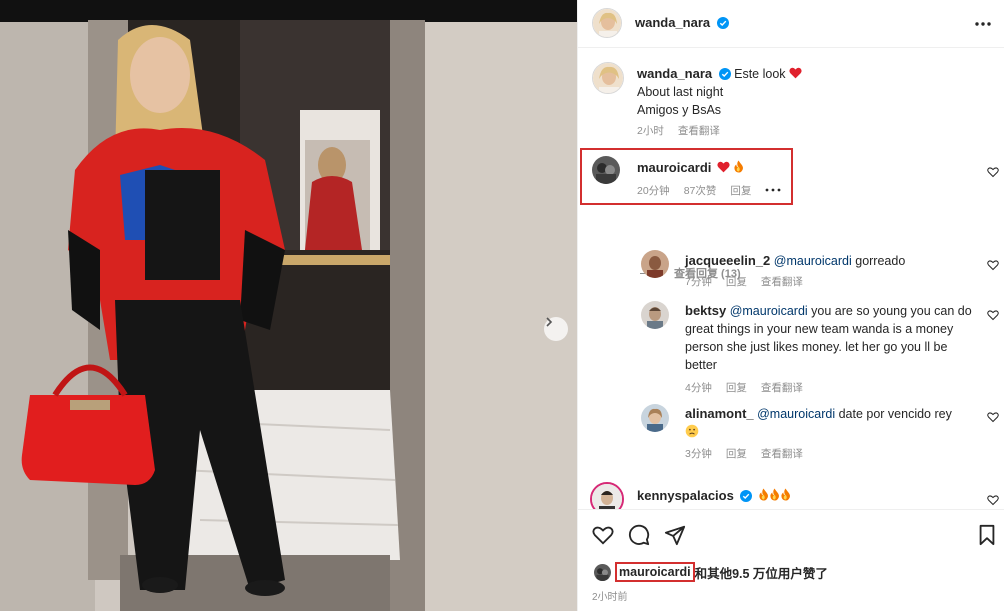 Image resolution: width=1004 pixels, height=611 pixels. Describe the element at coordinates (653, 191) in the screenshot. I see `comment-time: 20分钟` at that location.